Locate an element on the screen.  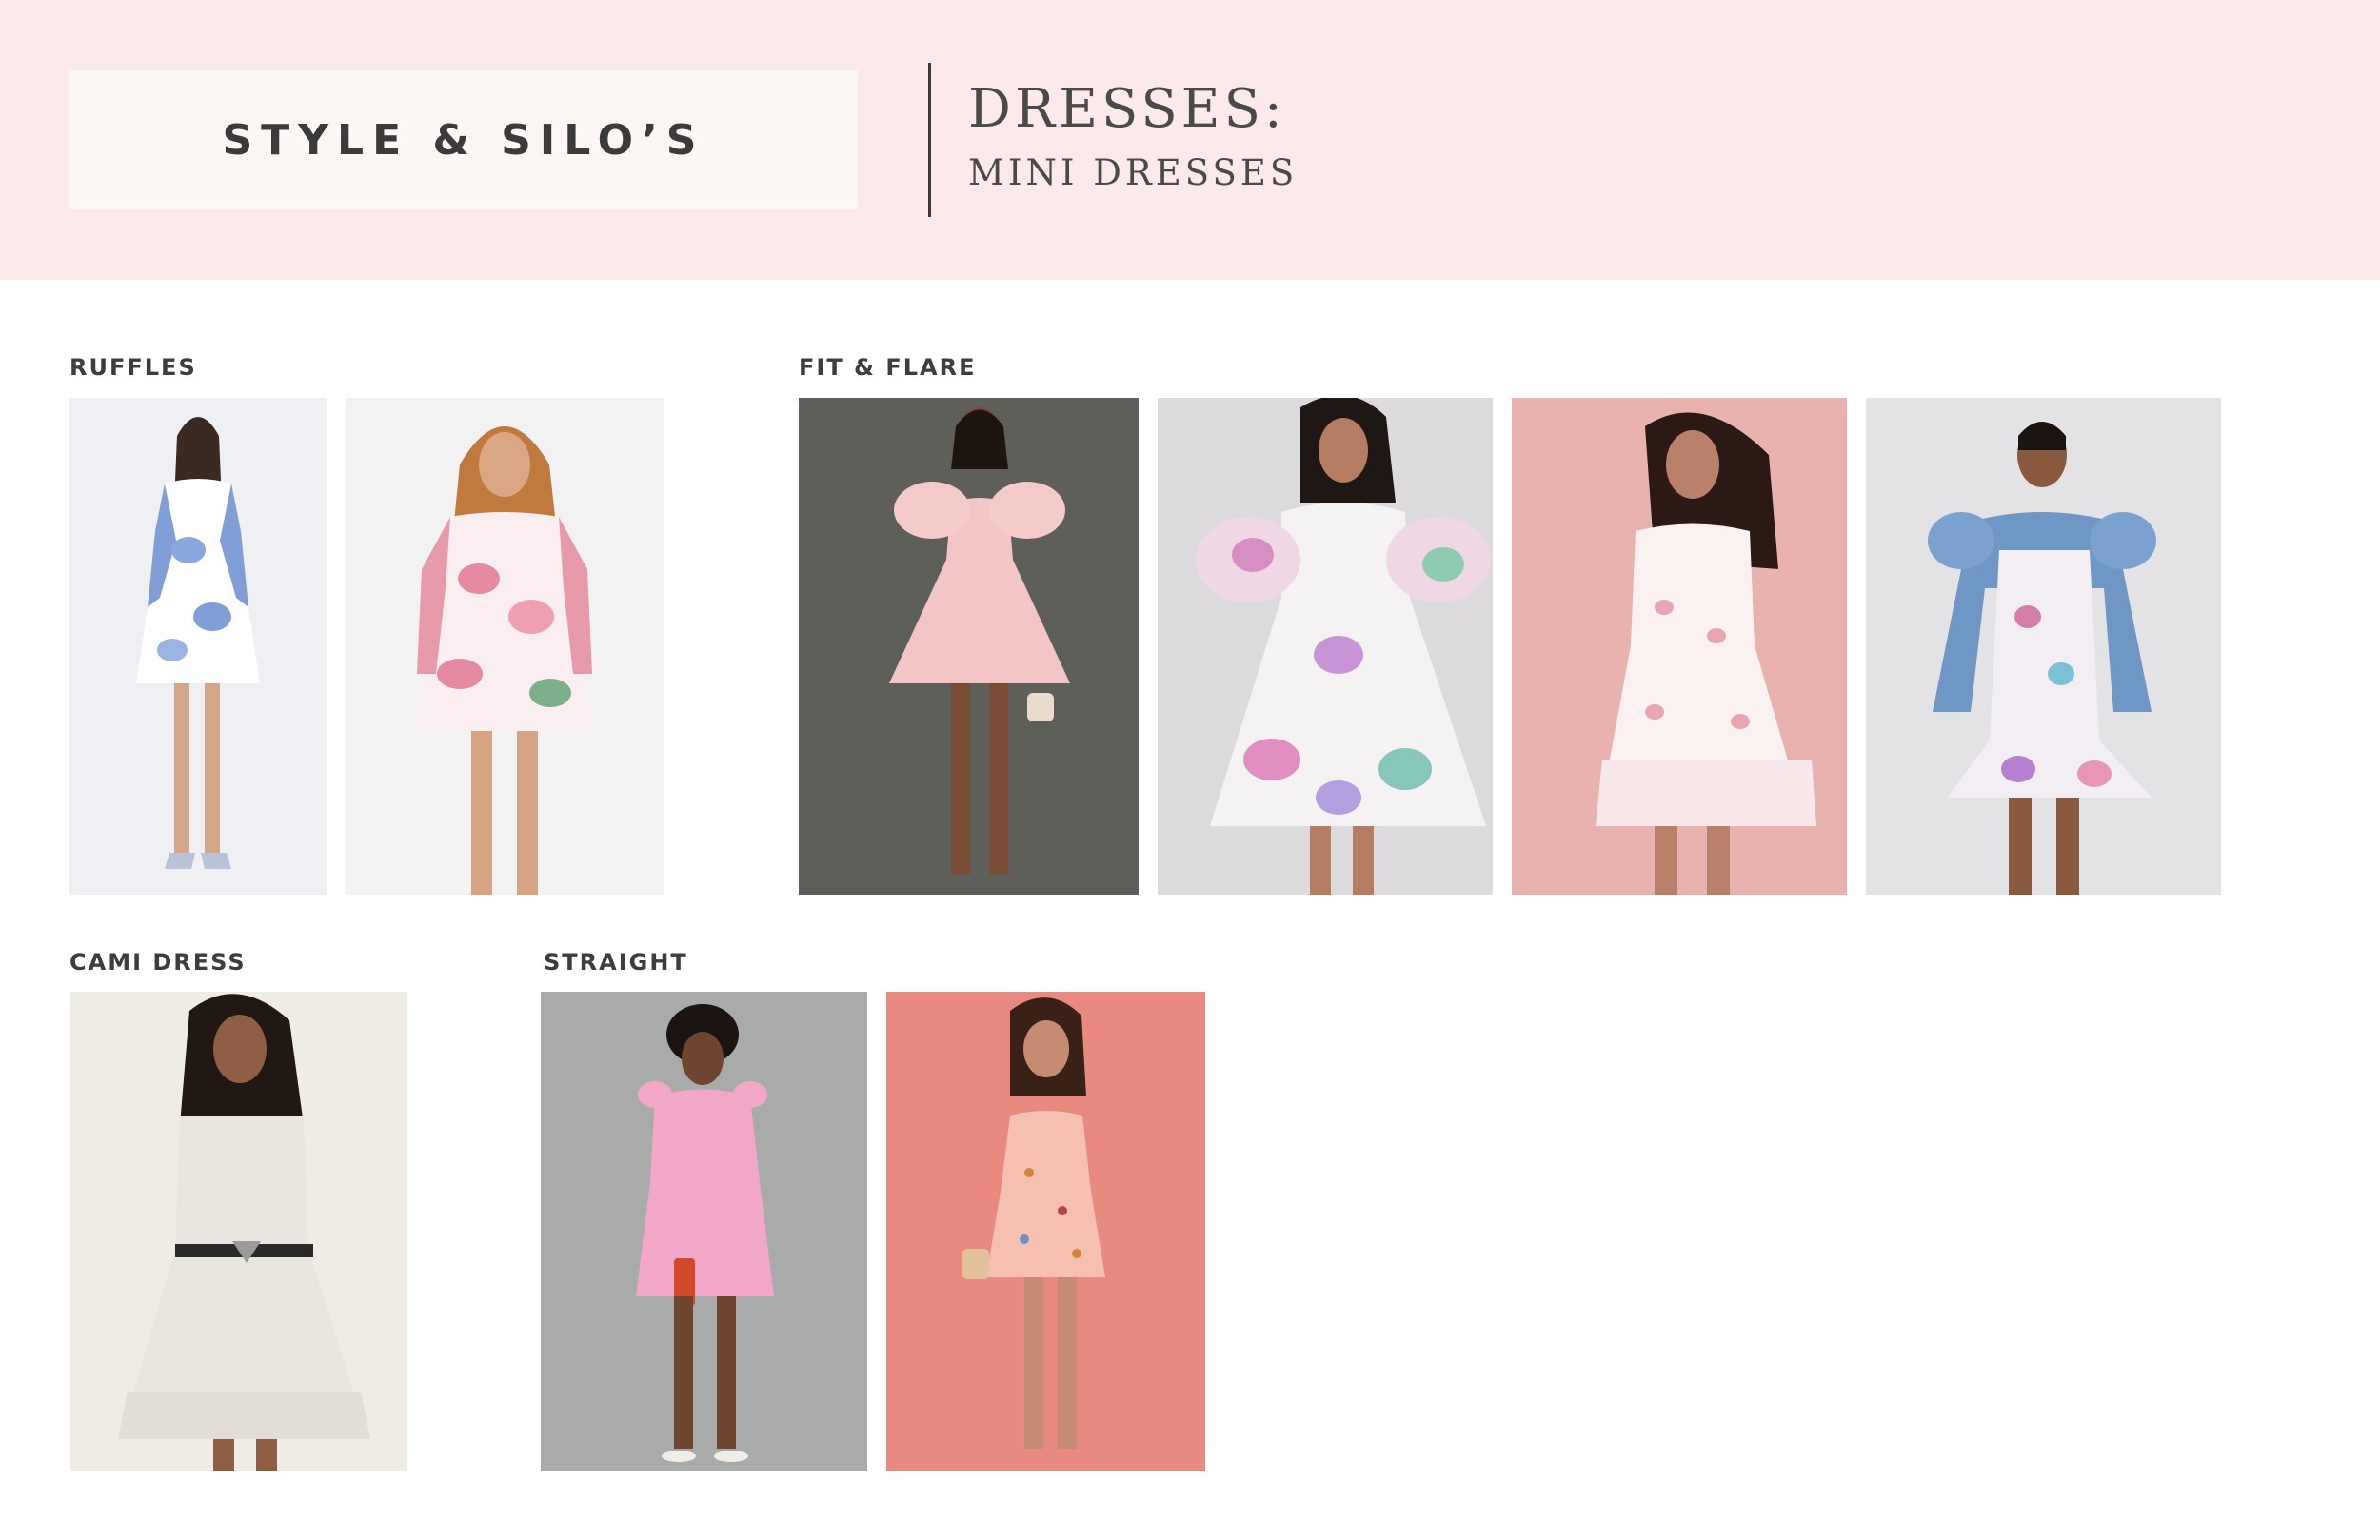
page-subtitle: MINI DRESSES is located at coordinates (1133, 172).